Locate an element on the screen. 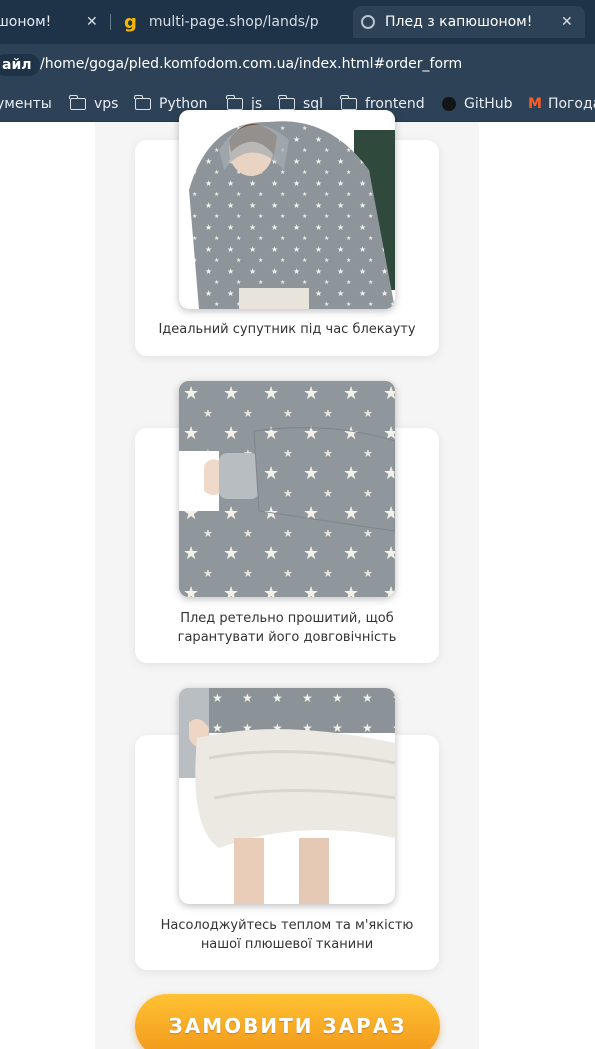  site-favicon-icon: g is located at coordinates (130, 22).